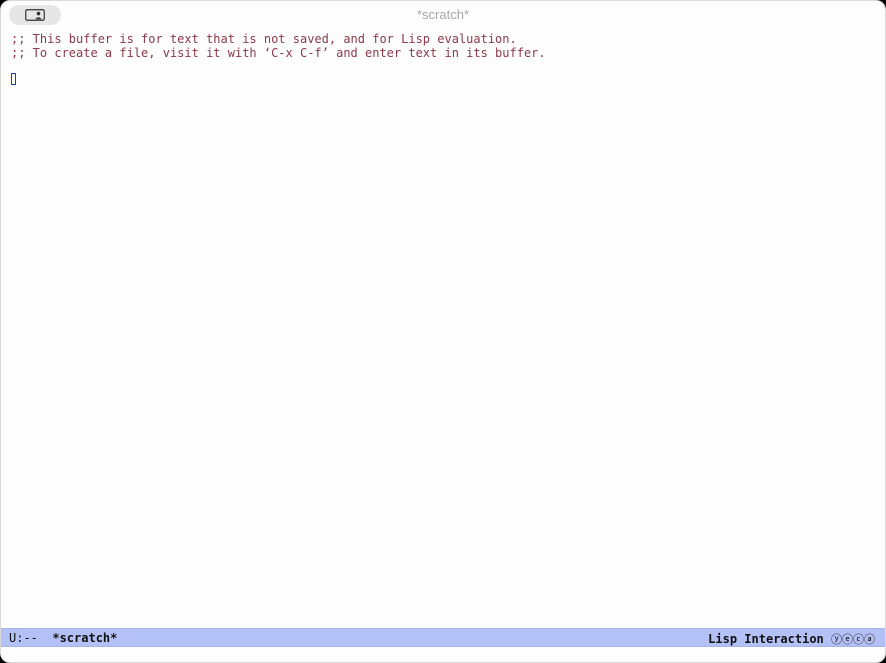  I want to click on minor-mode-icons: ⓨⓔⓒⓐ, so click(853, 639).